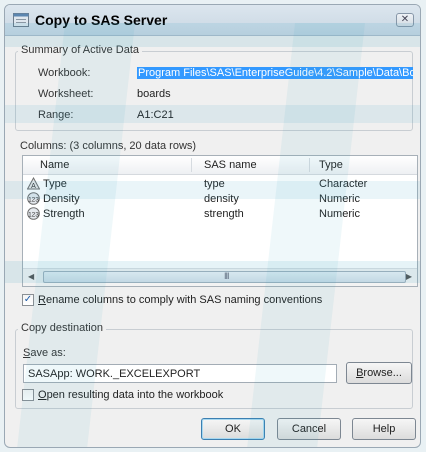 This screenshot has width=426, height=452. I want to click on table-row: 123 Strength strength Numeric, so click(220, 214).